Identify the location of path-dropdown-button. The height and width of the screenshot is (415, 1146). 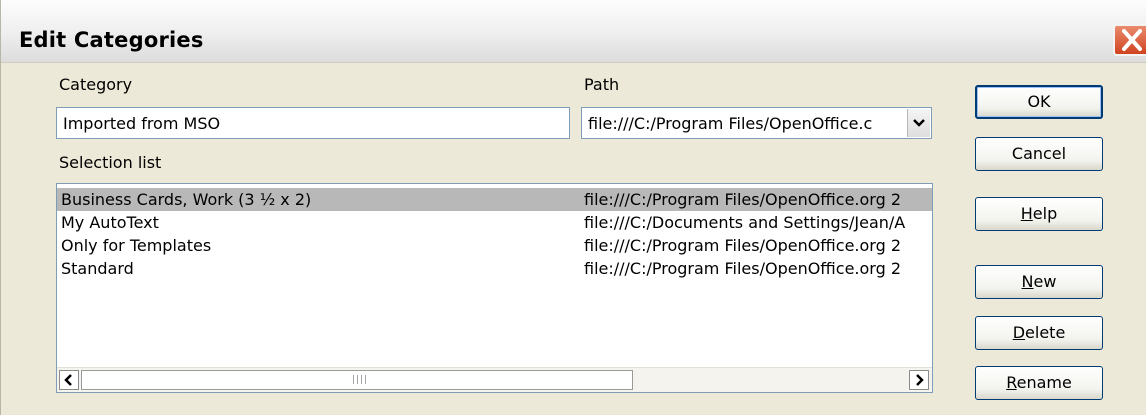
(918, 123).